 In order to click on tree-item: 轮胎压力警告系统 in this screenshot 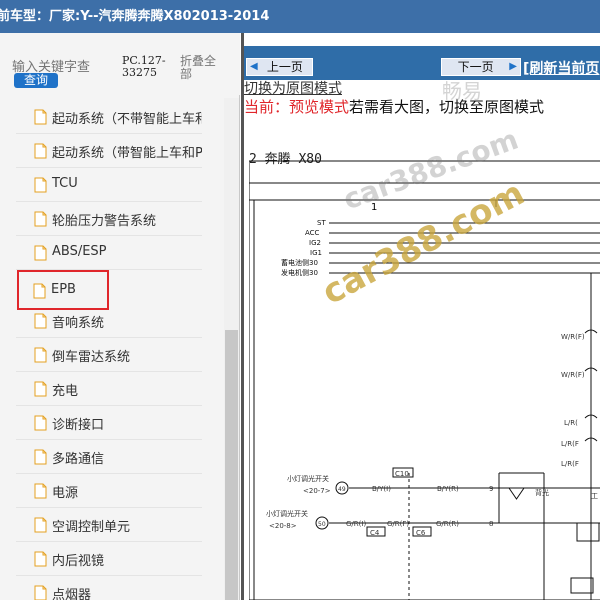, I will do `click(109, 219)`.